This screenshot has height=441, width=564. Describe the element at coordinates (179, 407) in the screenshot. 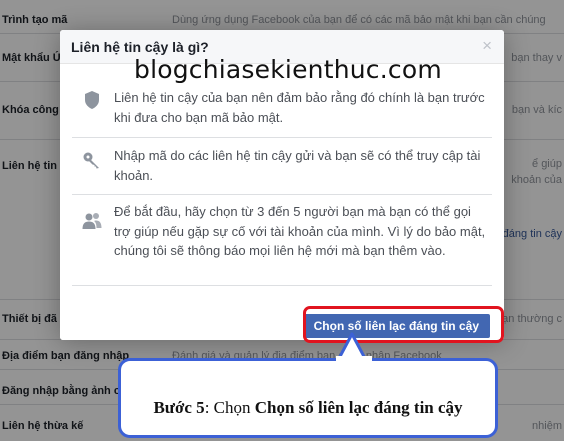

I see `callout-step: Bước 5` at that location.